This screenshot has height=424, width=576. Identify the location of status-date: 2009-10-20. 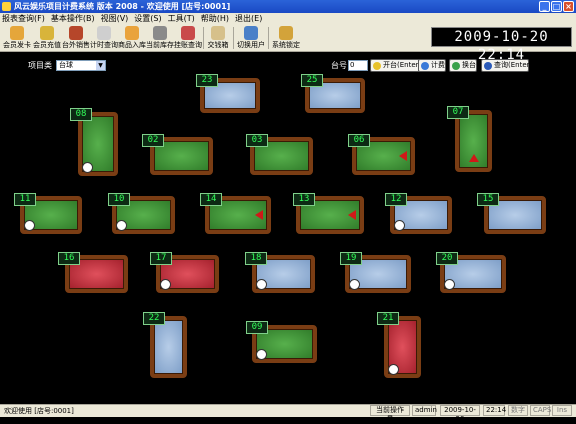
(460, 414).